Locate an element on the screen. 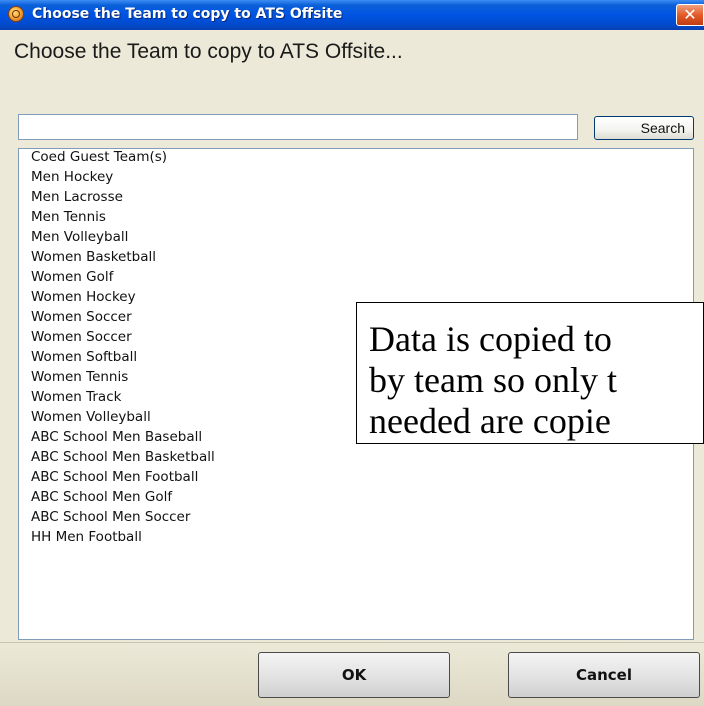 The height and width of the screenshot is (706, 704). title-bar: Choose the Team to copy to ATS Offsite ✕ is located at coordinates (352, 15).